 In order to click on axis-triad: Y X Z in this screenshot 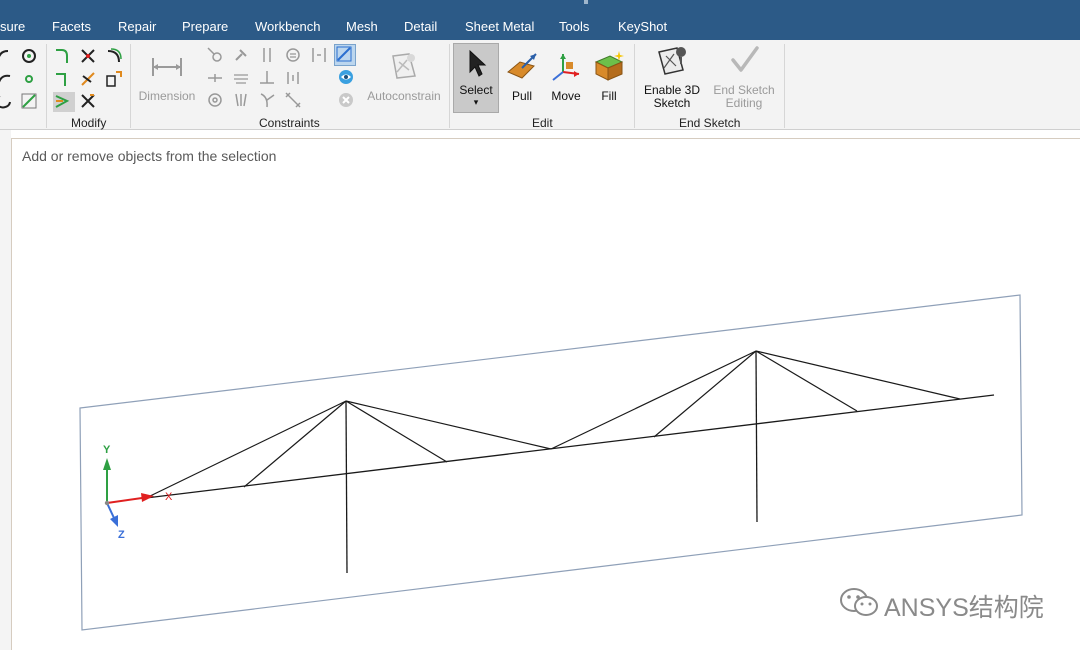, I will do `click(138, 492)`.